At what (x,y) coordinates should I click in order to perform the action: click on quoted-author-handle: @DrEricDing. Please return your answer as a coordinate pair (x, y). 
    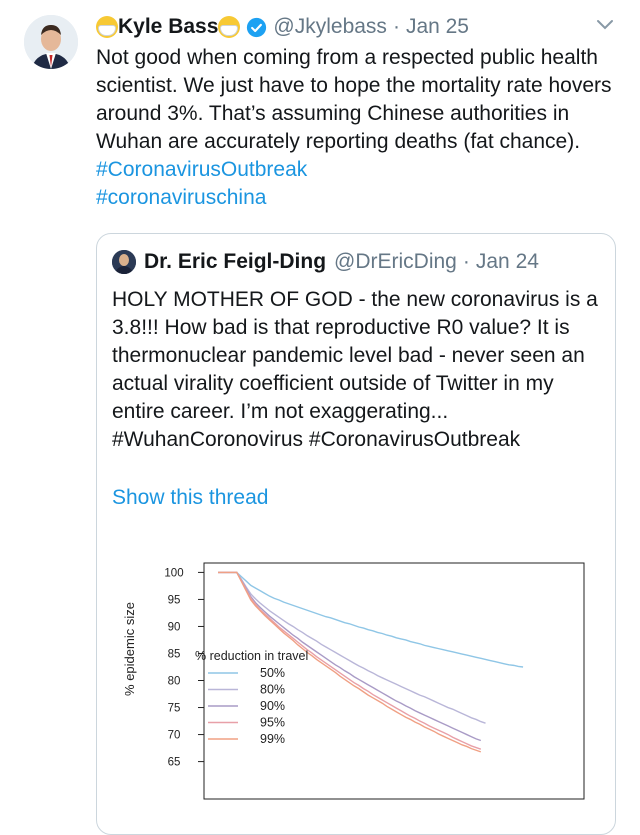
    Looking at the image, I should click on (395, 262).